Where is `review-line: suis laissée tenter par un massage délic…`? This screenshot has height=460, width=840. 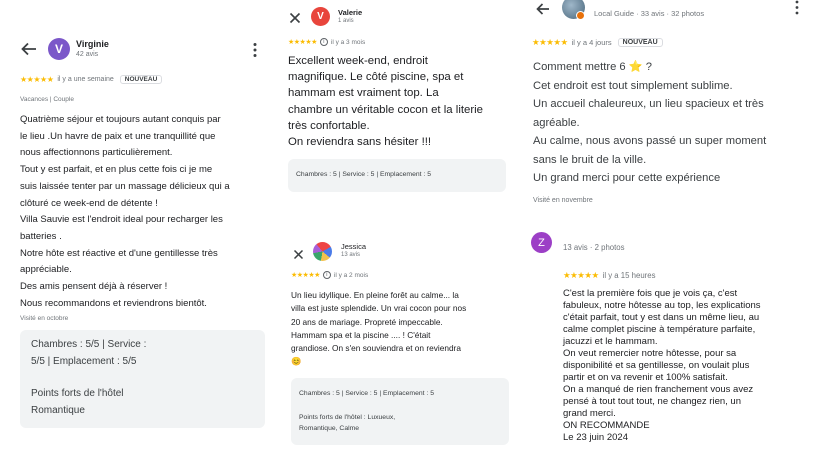
review-line: suis laissée tenter par un massage délic… is located at coordinates (125, 186).